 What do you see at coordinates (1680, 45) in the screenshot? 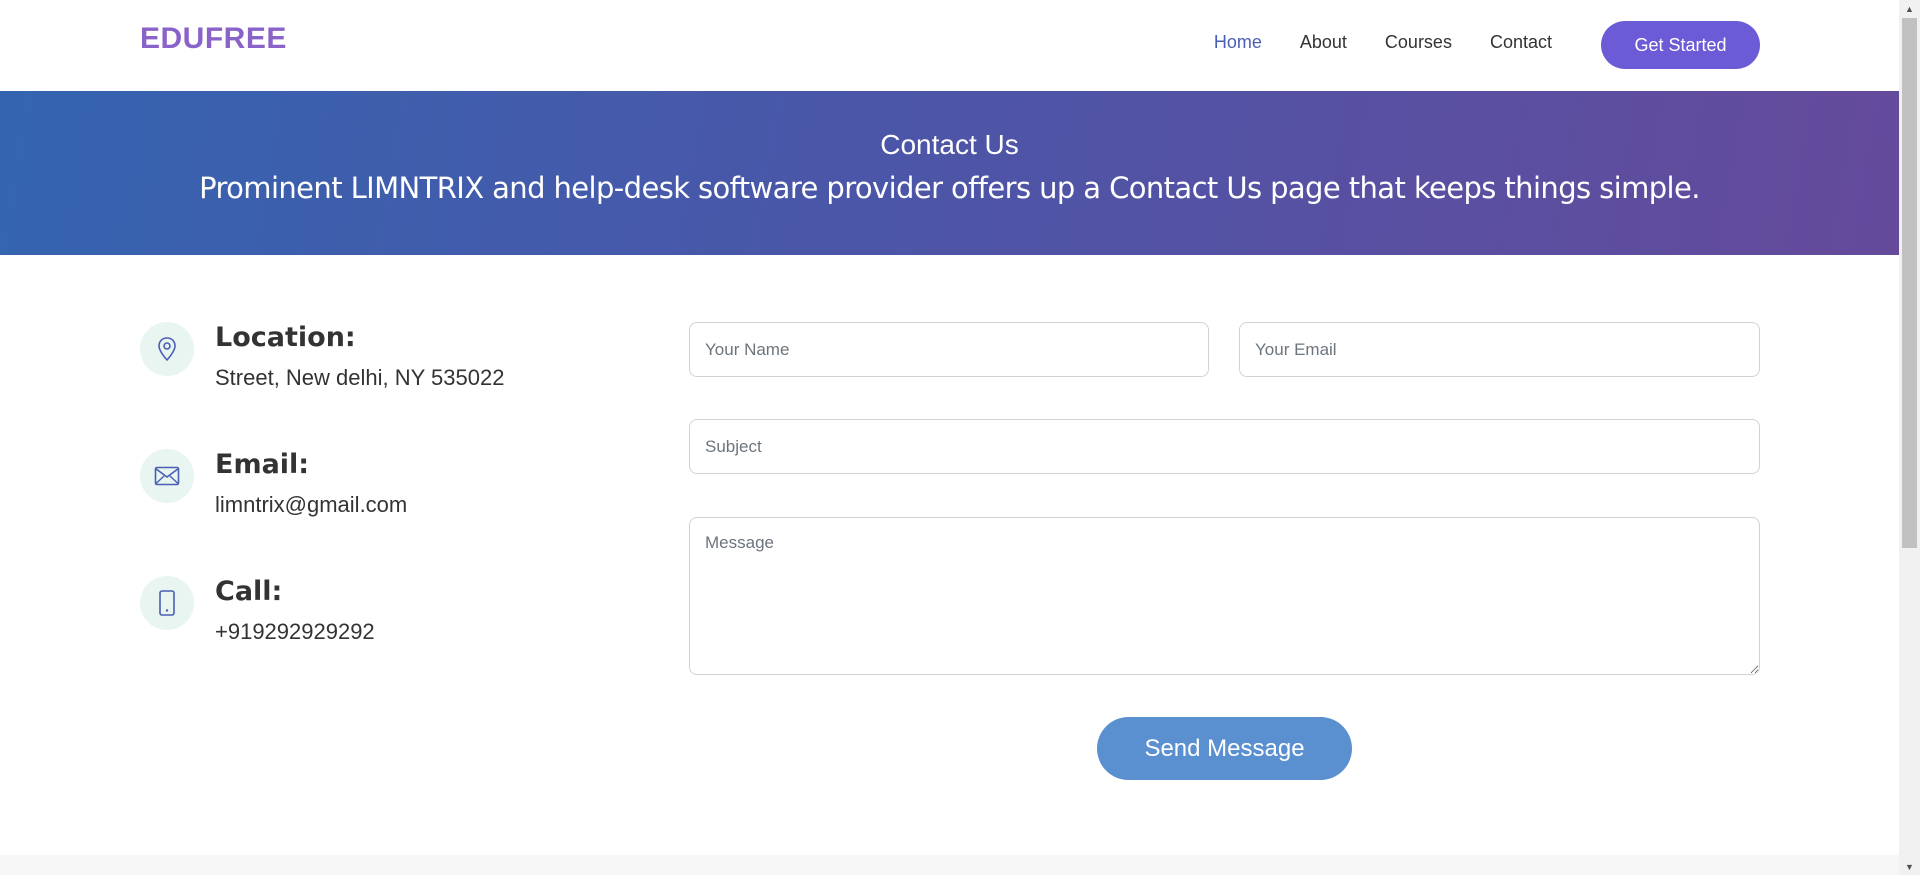
I see `get-started-button: Get Started` at bounding box center [1680, 45].